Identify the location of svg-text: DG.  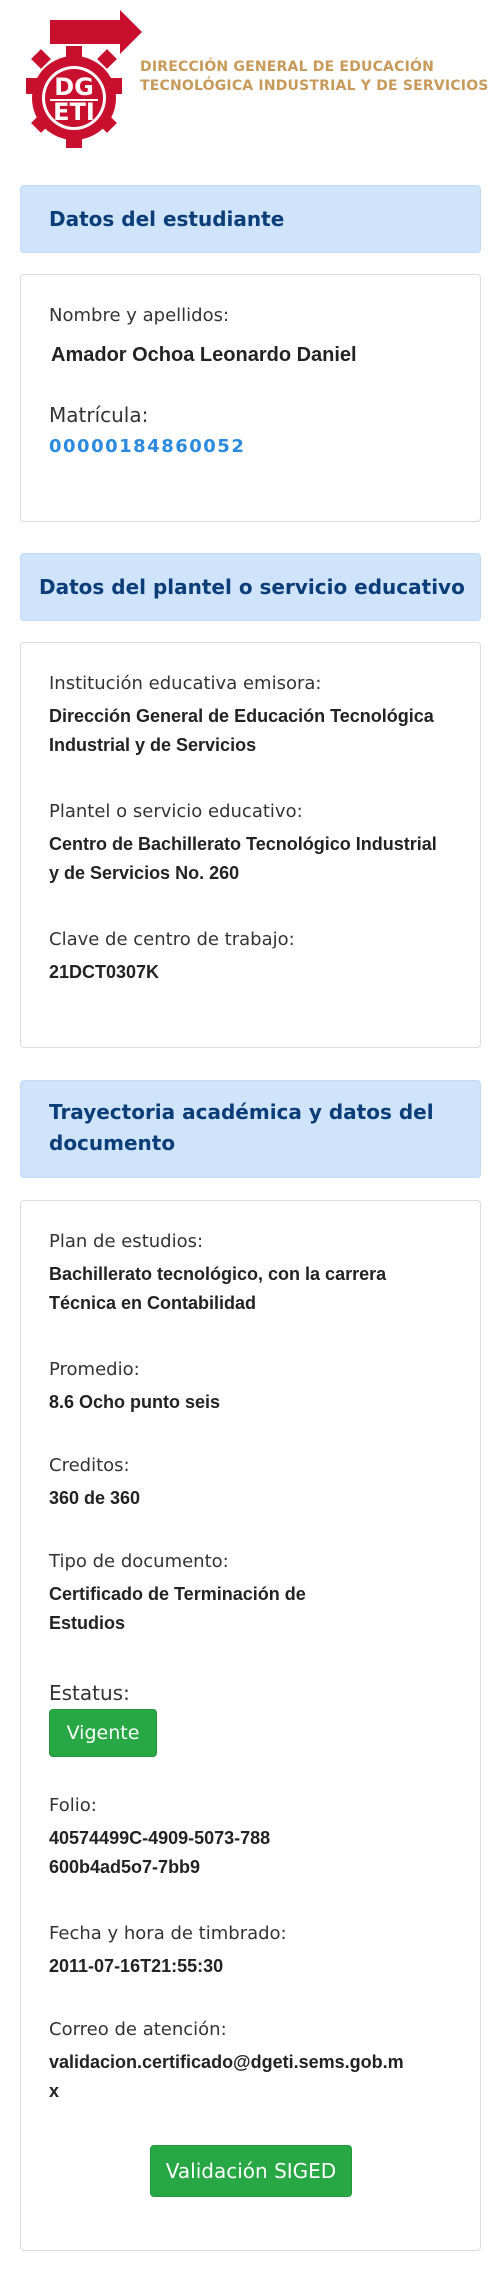
(74, 87).